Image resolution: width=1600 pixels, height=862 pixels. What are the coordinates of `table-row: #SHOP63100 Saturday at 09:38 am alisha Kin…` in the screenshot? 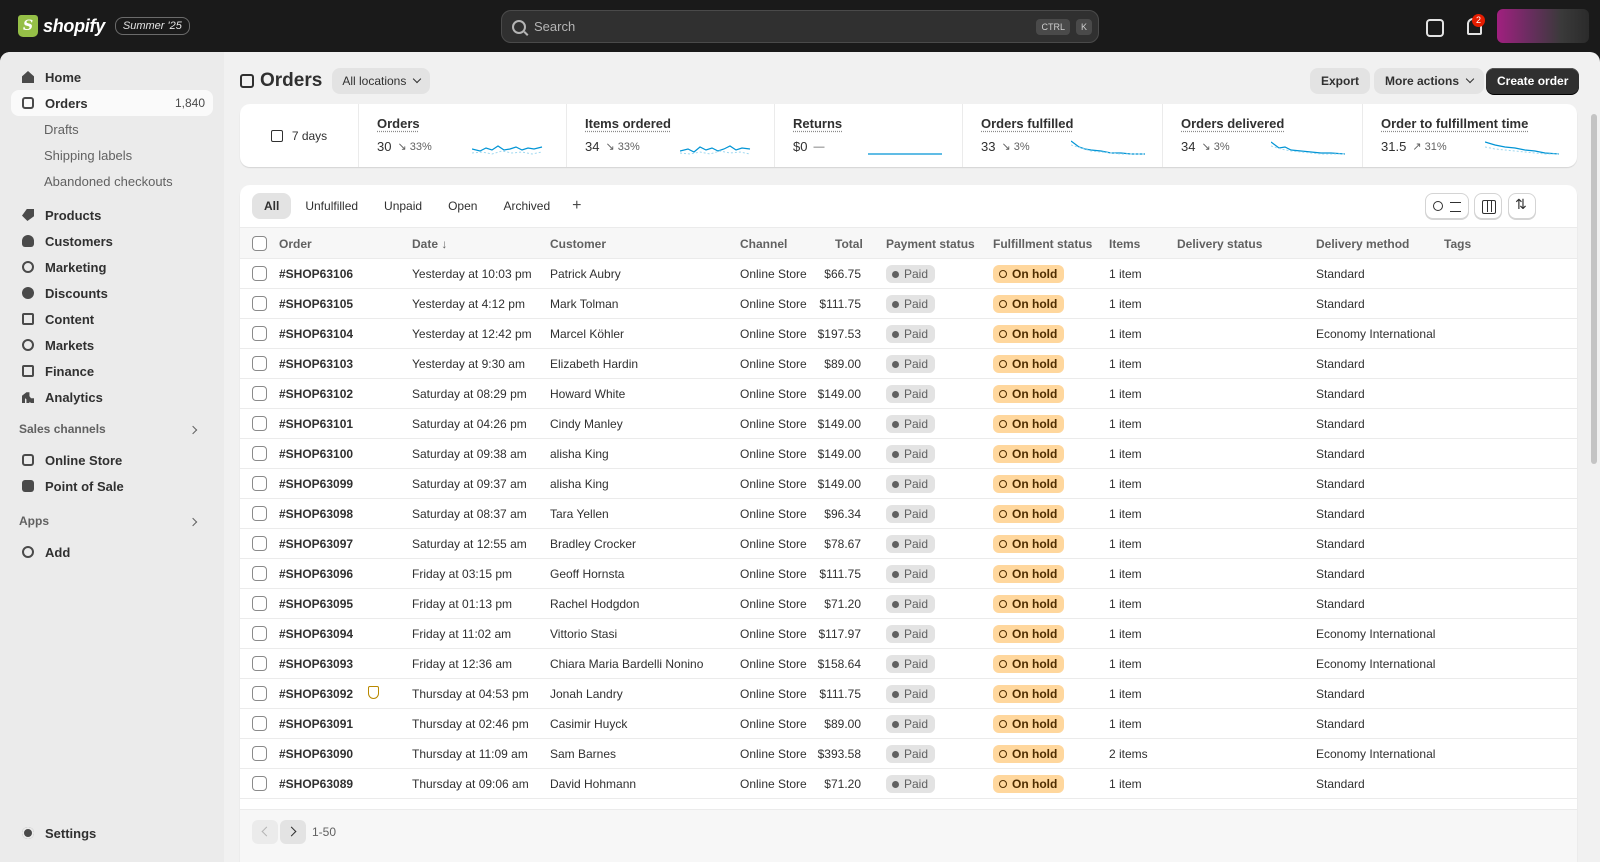 It's located at (908, 454).